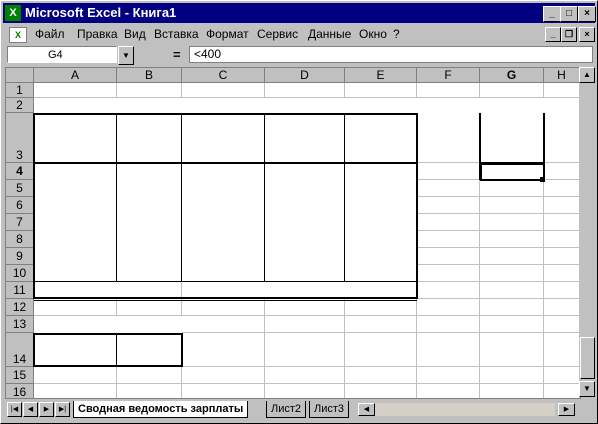 The height and width of the screenshot is (424, 598). Describe the element at coordinates (161, 409) in the screenshot. I see `tab-sheet1: Сводная ведомость зарплаты` at that location.